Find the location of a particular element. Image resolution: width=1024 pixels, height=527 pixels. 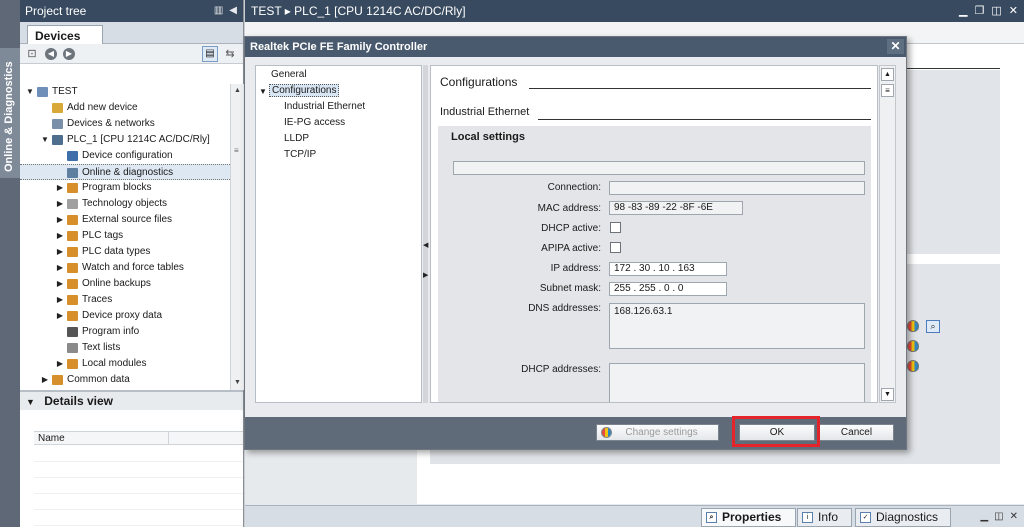

nav-tcp-ip: TCP/IP is located at coordinates (300, 154).